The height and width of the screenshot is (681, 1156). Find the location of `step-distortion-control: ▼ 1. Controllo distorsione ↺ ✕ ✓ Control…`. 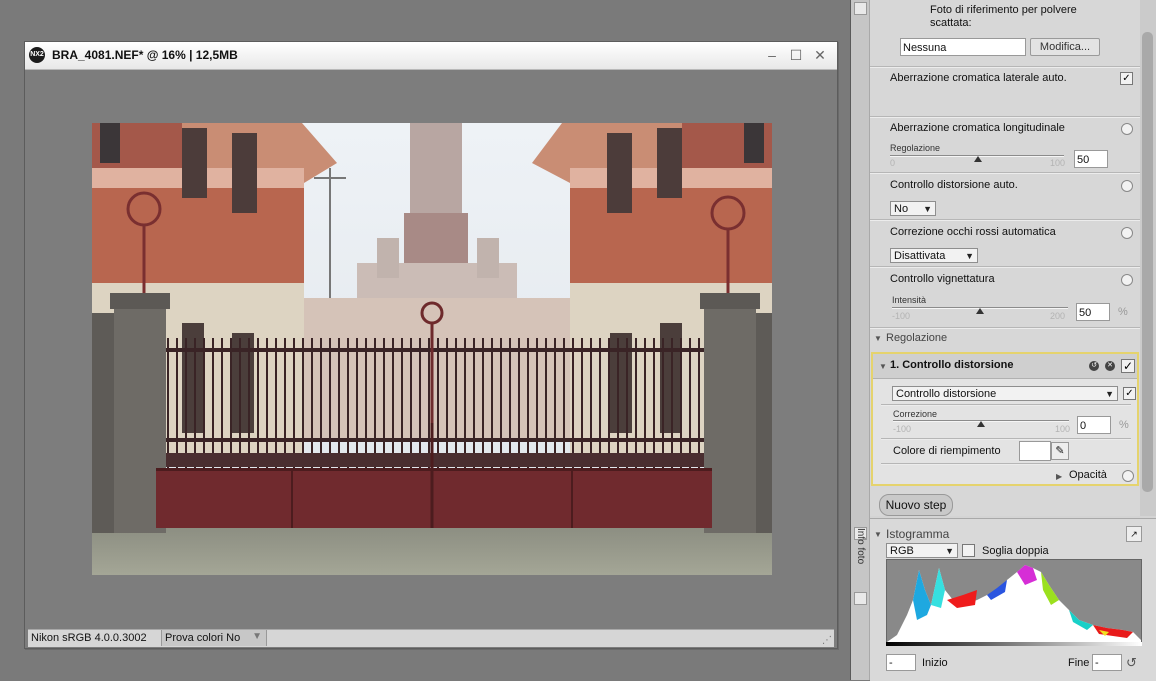

step-distortion-control: ▼ 1. Controllo distorsione ↺ ✕ ✓ Control… is located at coordinates (1005, 419).